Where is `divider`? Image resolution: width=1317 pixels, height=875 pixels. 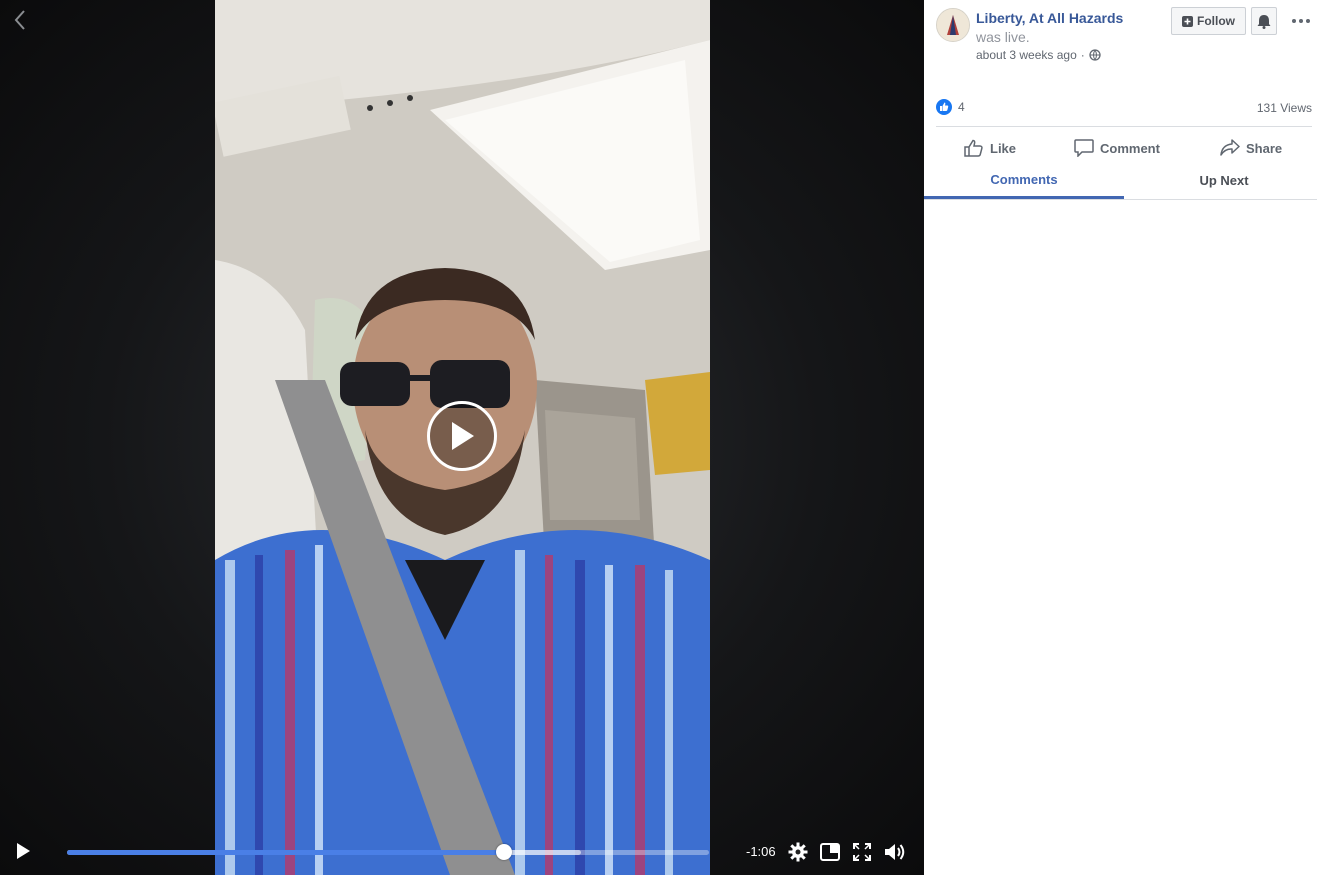 divider is located at coordinates (1124, 126).